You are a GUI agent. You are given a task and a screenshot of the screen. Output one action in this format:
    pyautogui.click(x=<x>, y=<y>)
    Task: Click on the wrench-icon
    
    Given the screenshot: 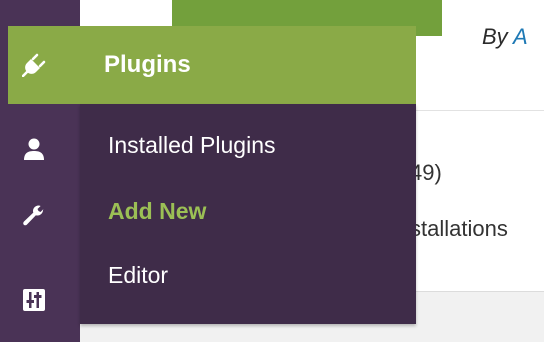 What is the action you would take?
    pyautogui.click(x=34, y=216)
    